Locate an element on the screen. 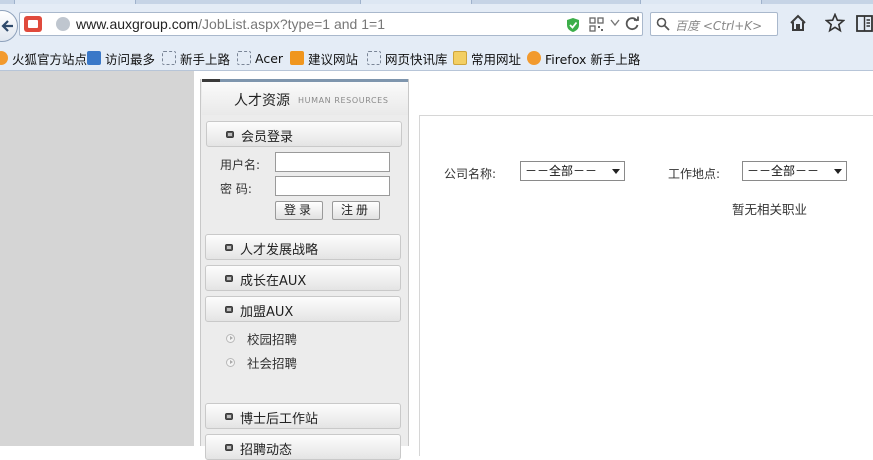  location-select-value: －－全部－－ is located at coordinates (783, 171).